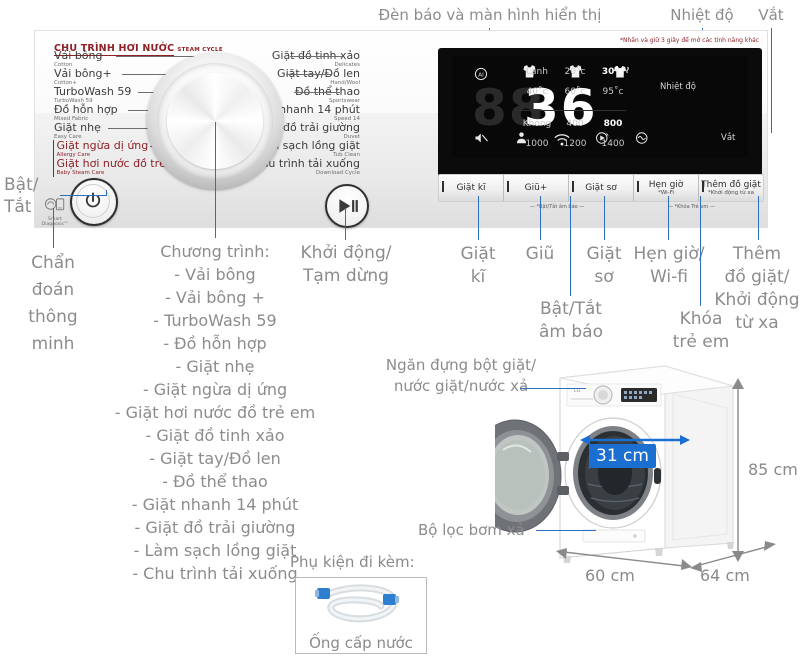 Image resolution: width=800 pixels, height=659 pixels. Describe the element at coordinates (540, 218) in the screenshot. I see `leader-giu` at that location.